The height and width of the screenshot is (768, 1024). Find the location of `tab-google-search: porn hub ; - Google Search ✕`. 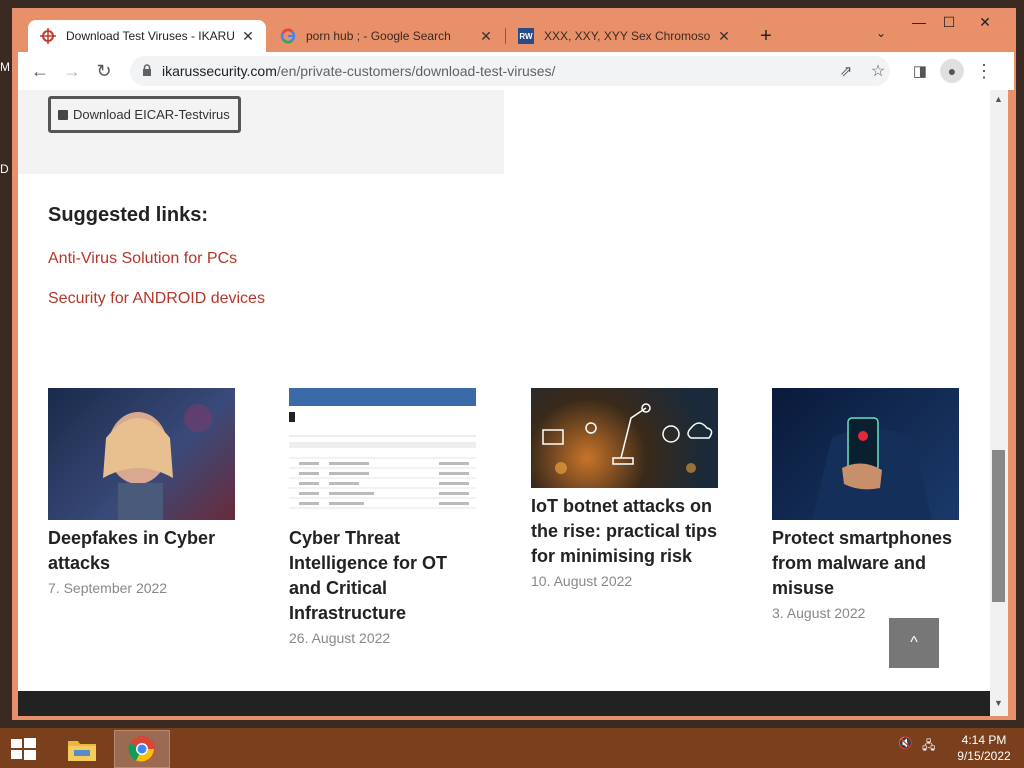

tab-google-search: porn hub ; - Google Search ✕ is located at coordinates (386, 36).